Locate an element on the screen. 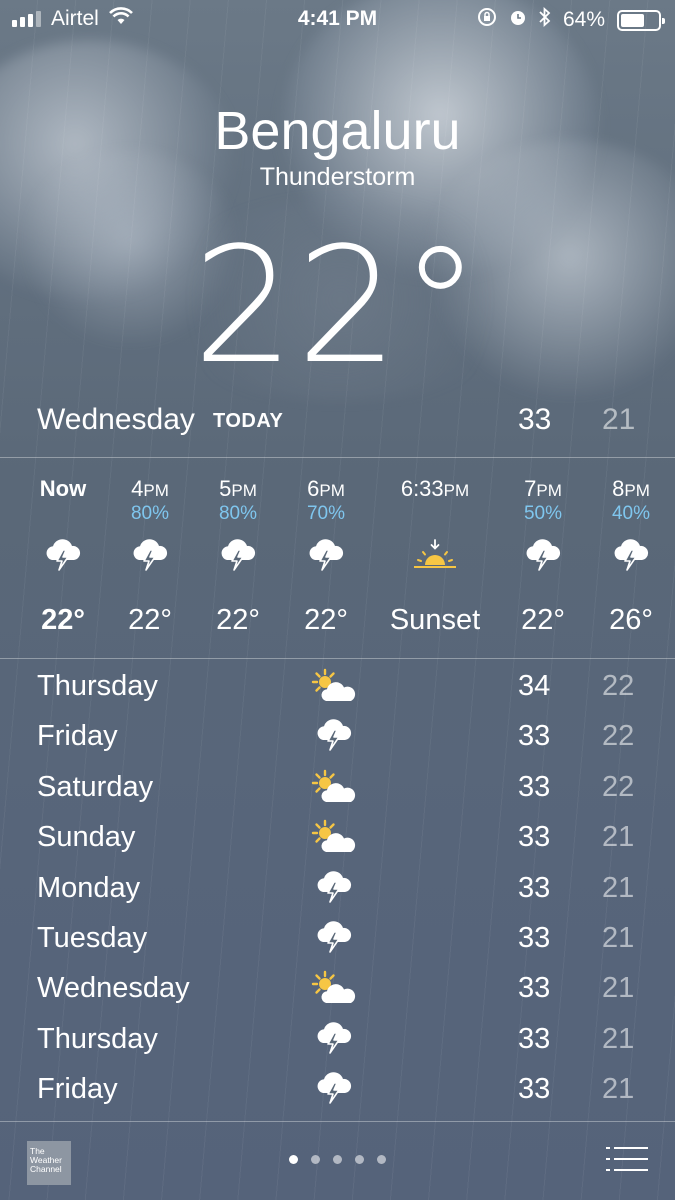 This screenshot has height=1200, width=675. day-name: Saturday is located at coordinates (95, 786).